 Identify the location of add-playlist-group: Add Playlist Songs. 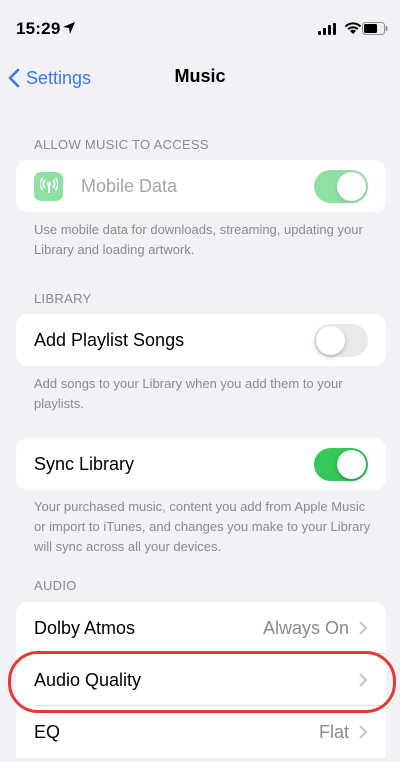
(201, 340).